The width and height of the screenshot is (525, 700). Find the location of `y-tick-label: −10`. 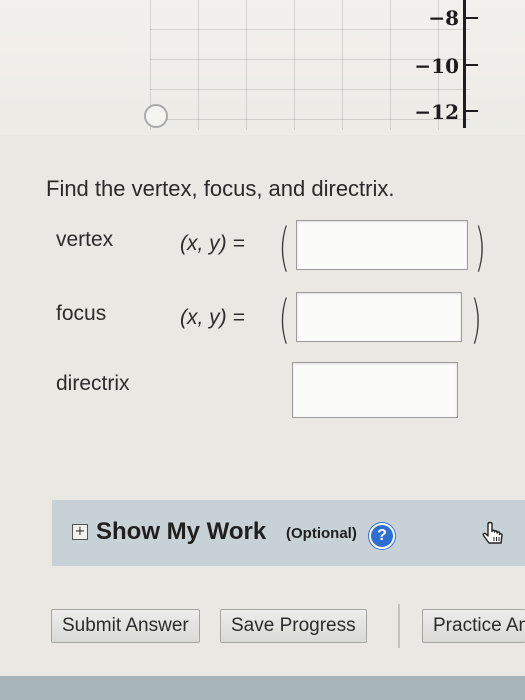

y-tick-label: −10 is located at coordinates (436, 66).